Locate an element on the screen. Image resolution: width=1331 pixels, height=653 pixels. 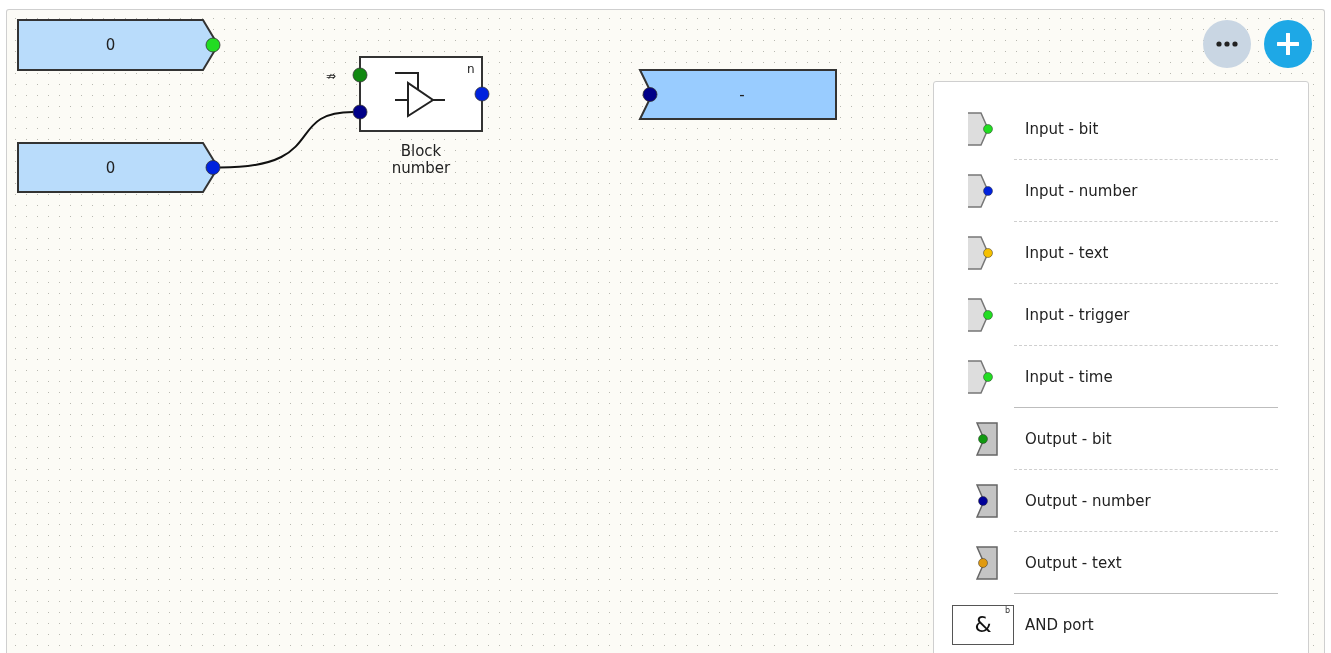
node-value: - is located at coordinates (742, 94).